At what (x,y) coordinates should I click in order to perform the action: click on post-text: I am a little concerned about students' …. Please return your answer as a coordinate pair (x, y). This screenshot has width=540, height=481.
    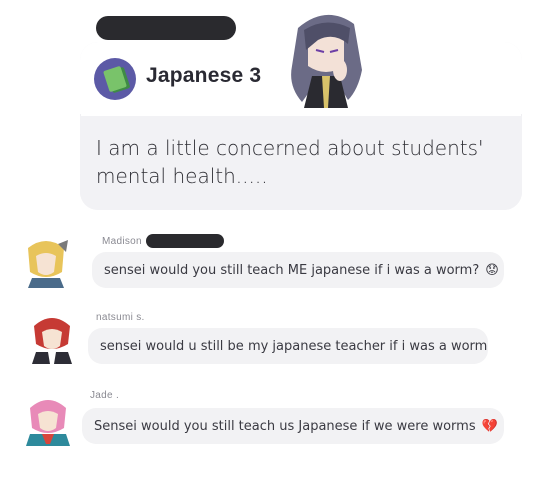
    Looking at the image, I should click on (290, 162).